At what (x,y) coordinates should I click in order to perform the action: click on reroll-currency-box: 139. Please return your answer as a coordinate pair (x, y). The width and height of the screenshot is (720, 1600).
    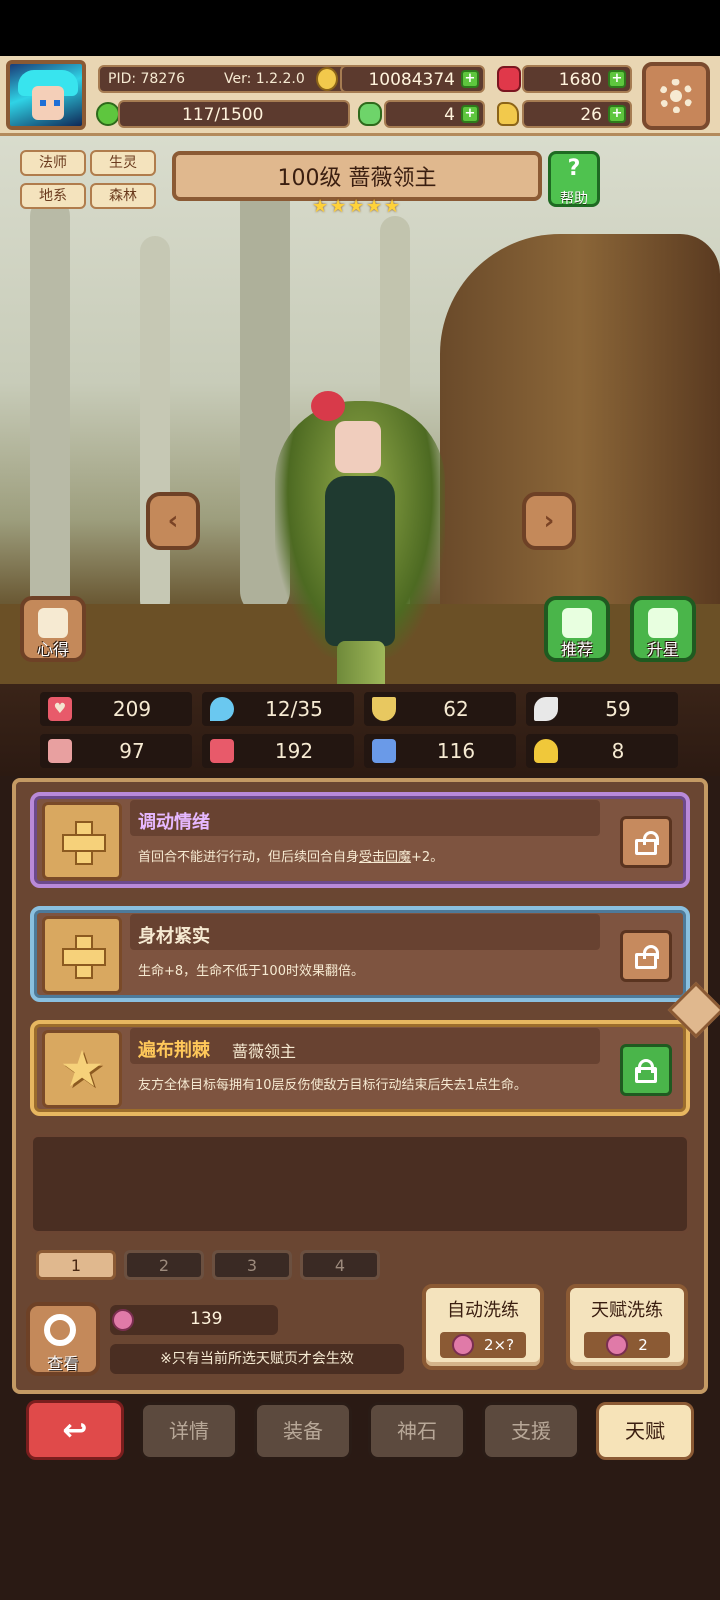
    Looking at the image, I should click on (194, 1320).